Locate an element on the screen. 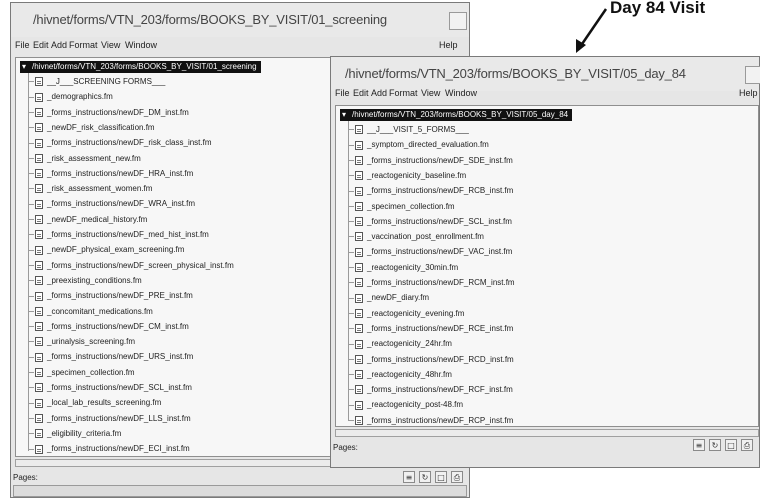  book-file-item: _local_lab_results_screening.fm is located at coordinates (94, 403).